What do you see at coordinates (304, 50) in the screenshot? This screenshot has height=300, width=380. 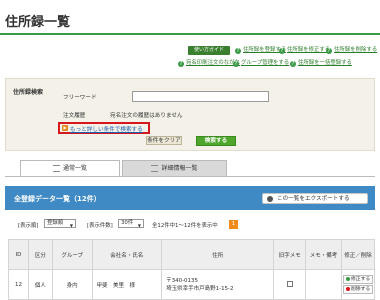 I see `guide-link-edit: ? 住所録を修正する` at bounding box center [304, 50].